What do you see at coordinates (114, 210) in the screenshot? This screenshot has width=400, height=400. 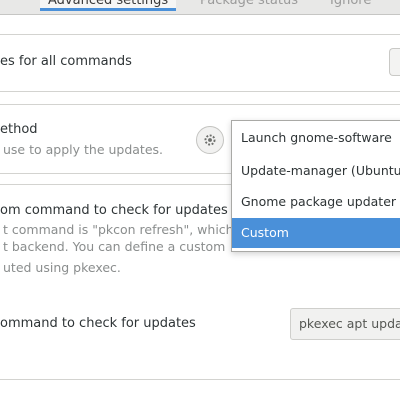 I see `custom-command-title: om command to check for updates` at bounding box center [114, 210].